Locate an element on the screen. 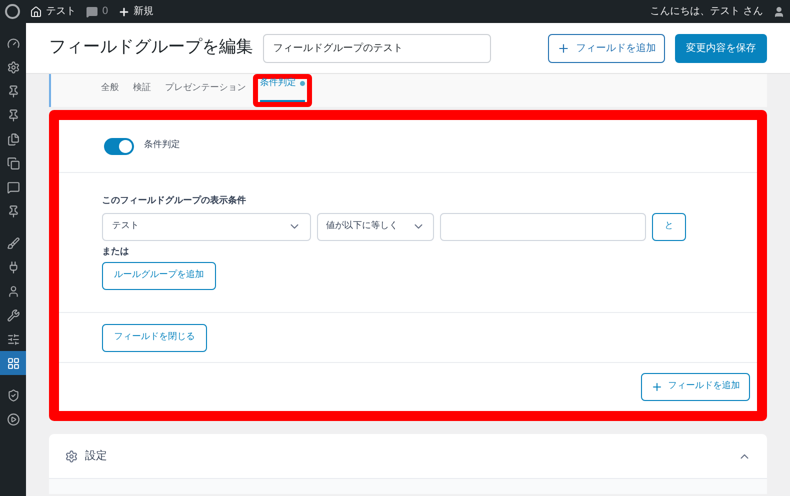  play-icon is located at coordinates (13, 419).